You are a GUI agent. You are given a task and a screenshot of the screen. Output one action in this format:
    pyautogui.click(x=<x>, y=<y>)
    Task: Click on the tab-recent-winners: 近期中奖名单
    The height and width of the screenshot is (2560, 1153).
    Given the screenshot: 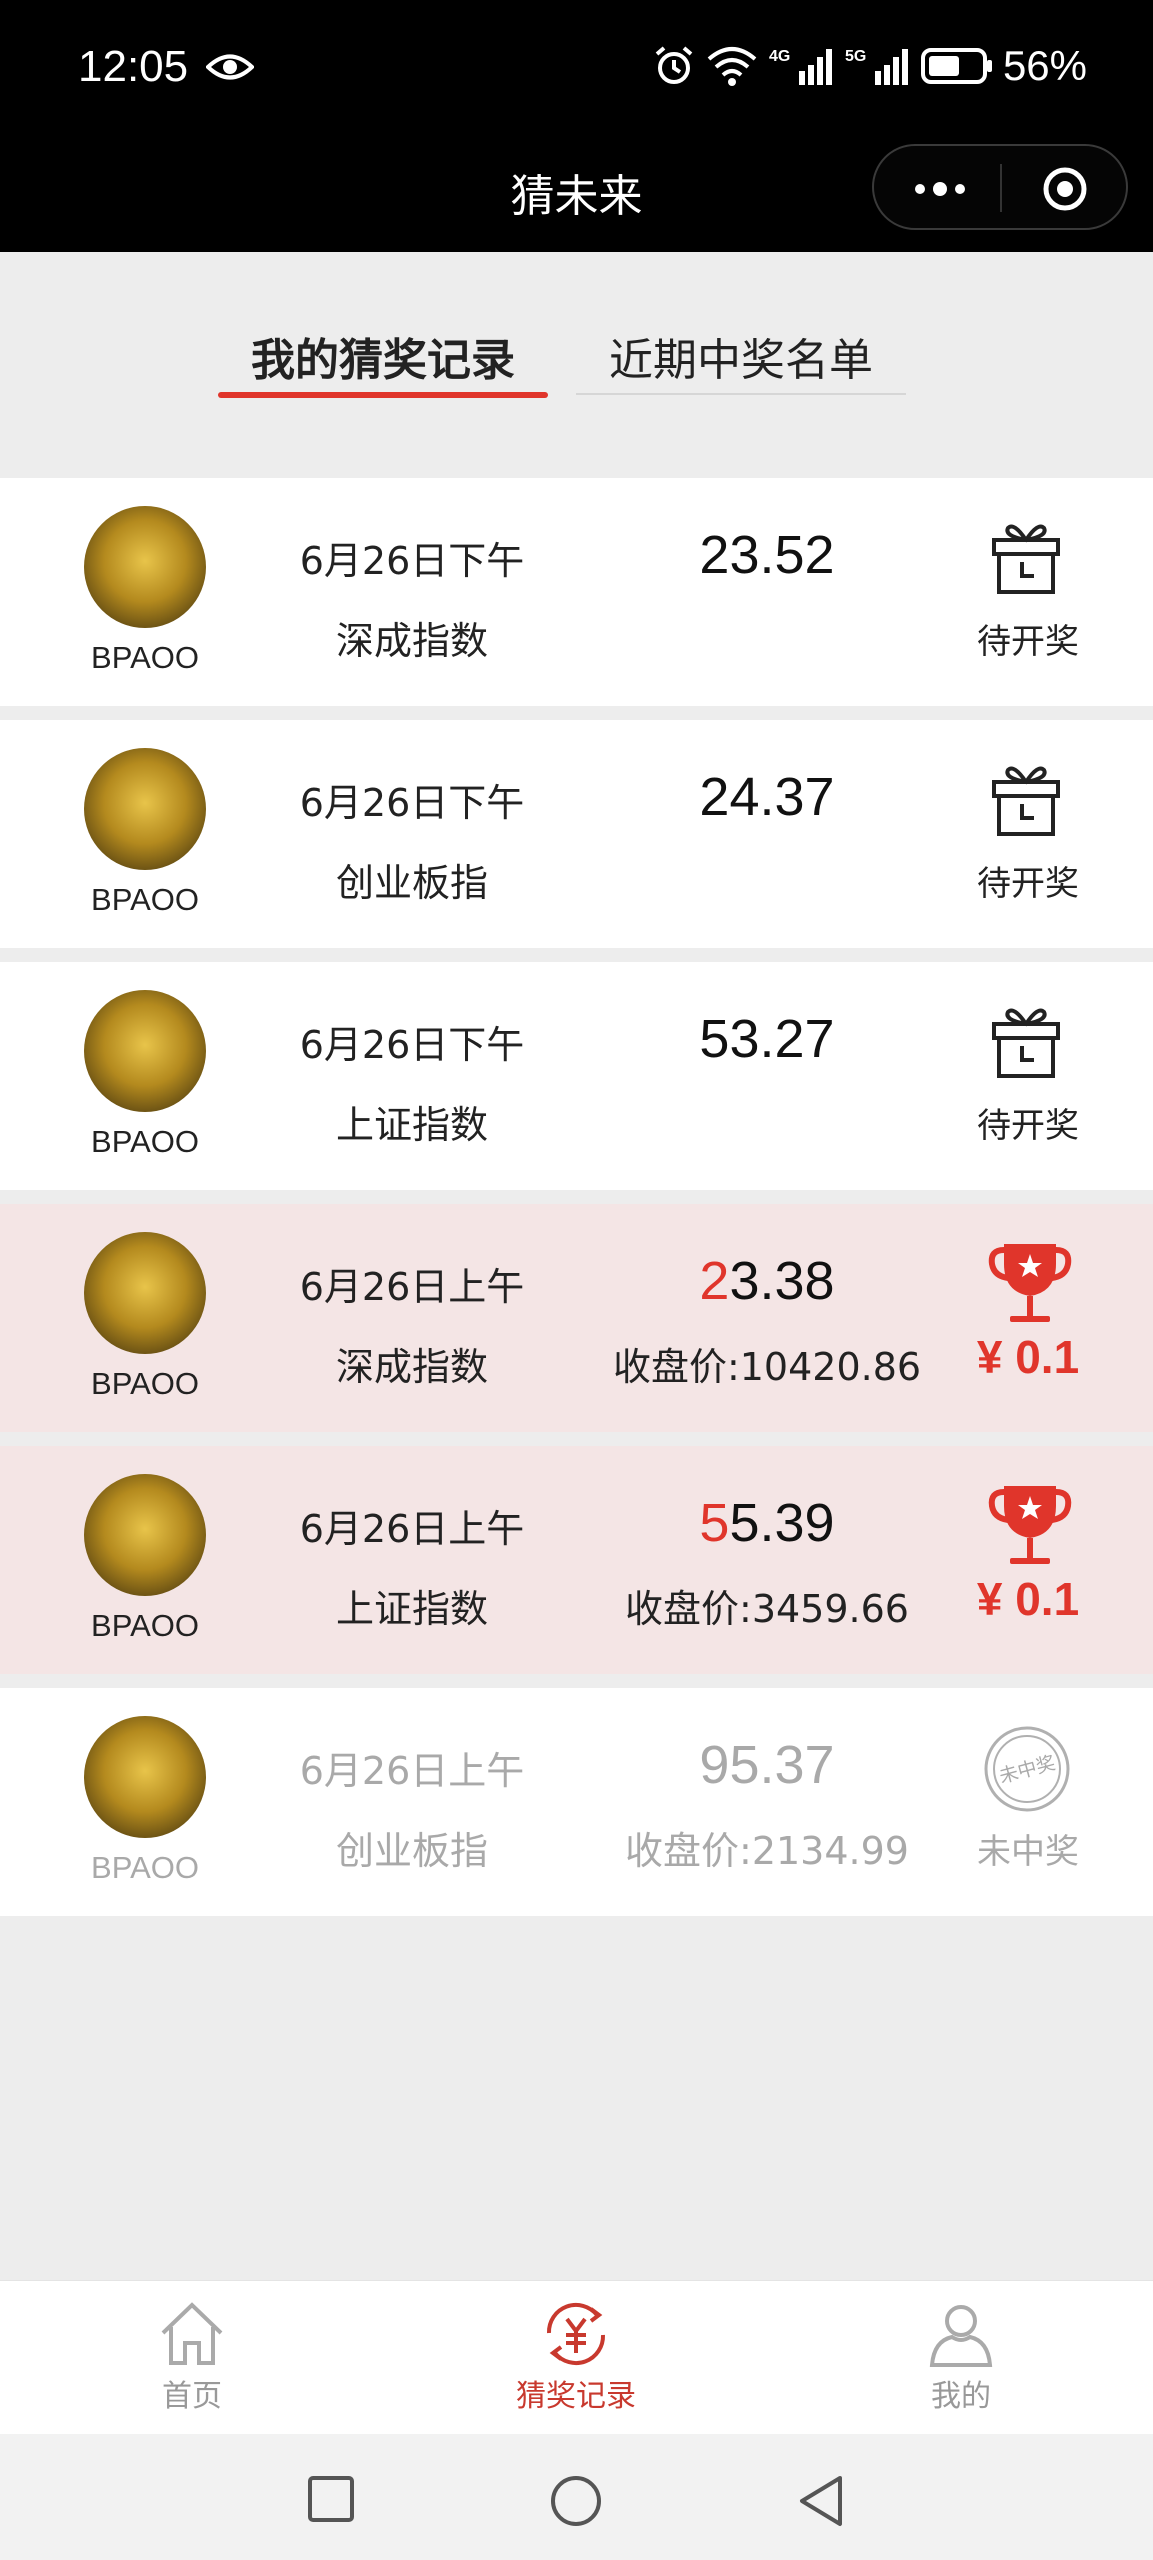 What is the action you would take?
    pyautogui.click(x=741, y=356)
    